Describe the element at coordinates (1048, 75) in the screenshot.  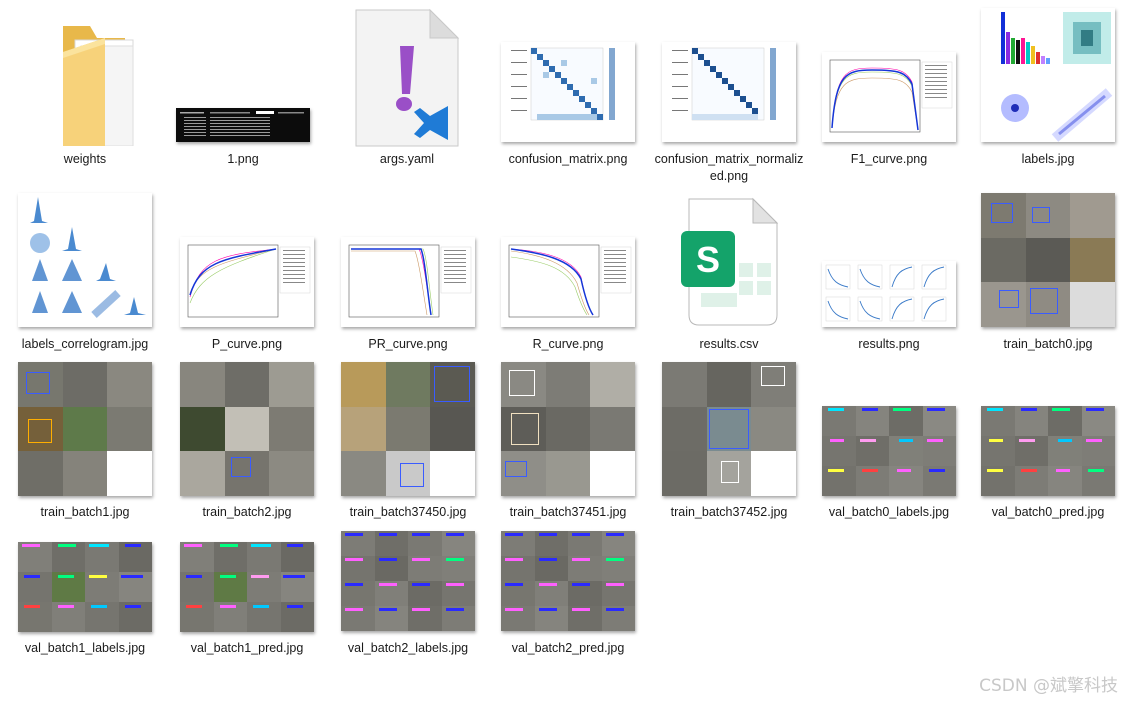
I see `labels-plot-thumbnail` at that location.